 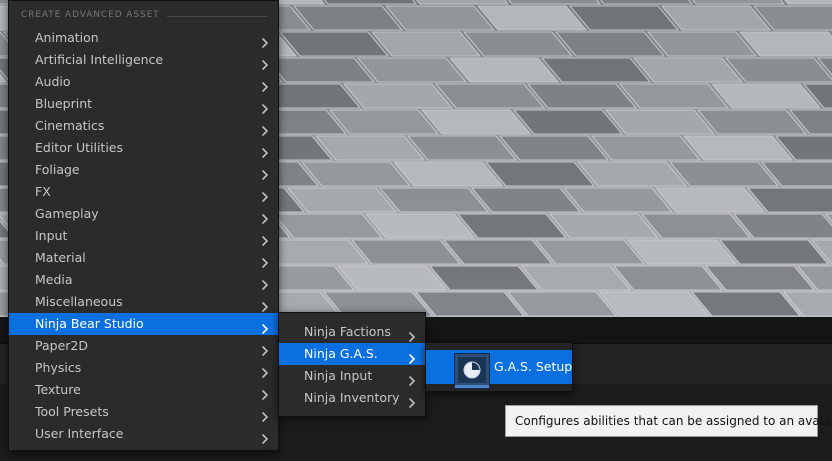 I want to click on gas-setup-label: G.A.S. Setup, so click(x=533, y=366).